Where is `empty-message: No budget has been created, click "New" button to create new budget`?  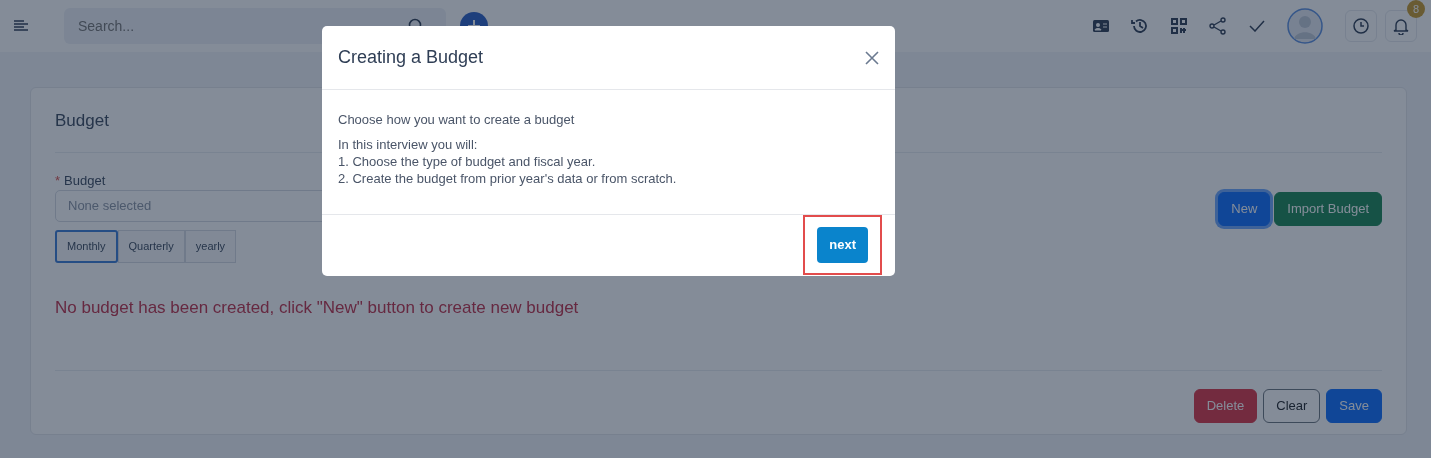
empty-message: No budget has been created, click "New" button to create new budget is located at coordinates (317, 307).